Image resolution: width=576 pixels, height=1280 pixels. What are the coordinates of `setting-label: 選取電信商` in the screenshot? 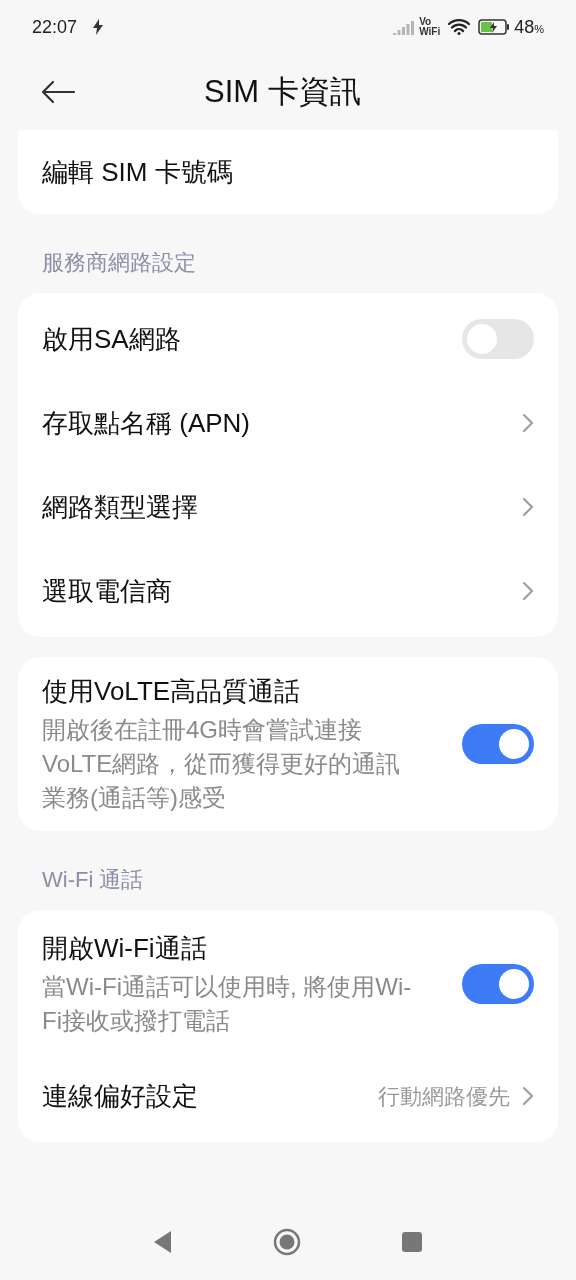 It's located at (107, 591).